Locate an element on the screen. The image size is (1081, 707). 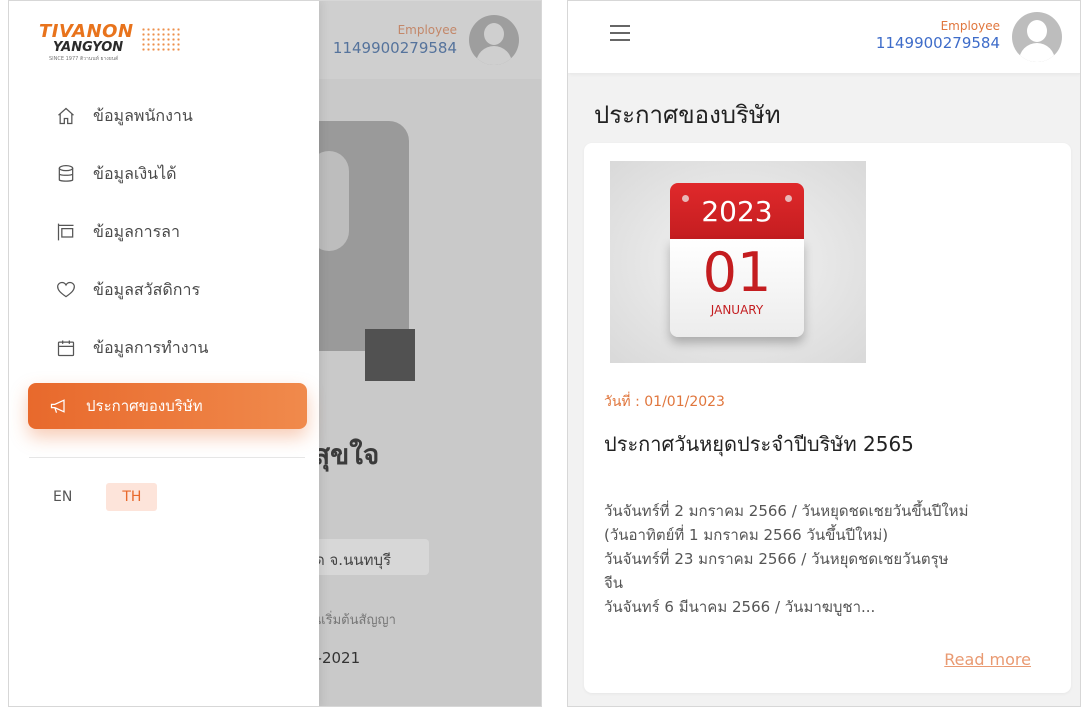
dimmed-employee-info: Employee 1149900279584 is located at coordinates (395, 40).